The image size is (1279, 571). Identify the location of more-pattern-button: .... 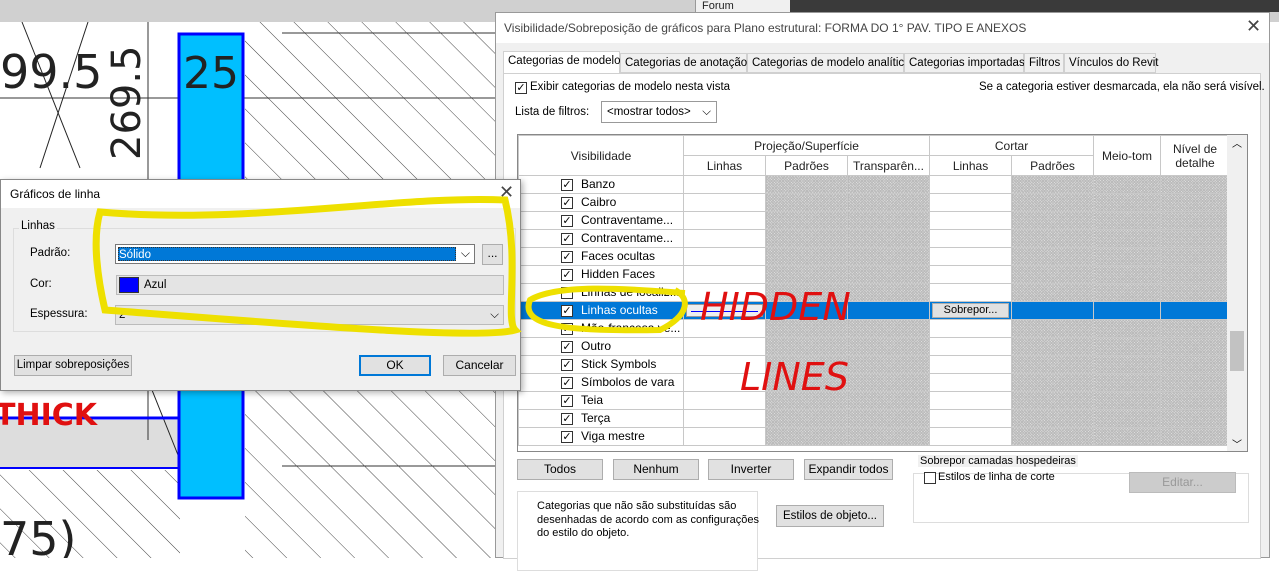
(492, 254).